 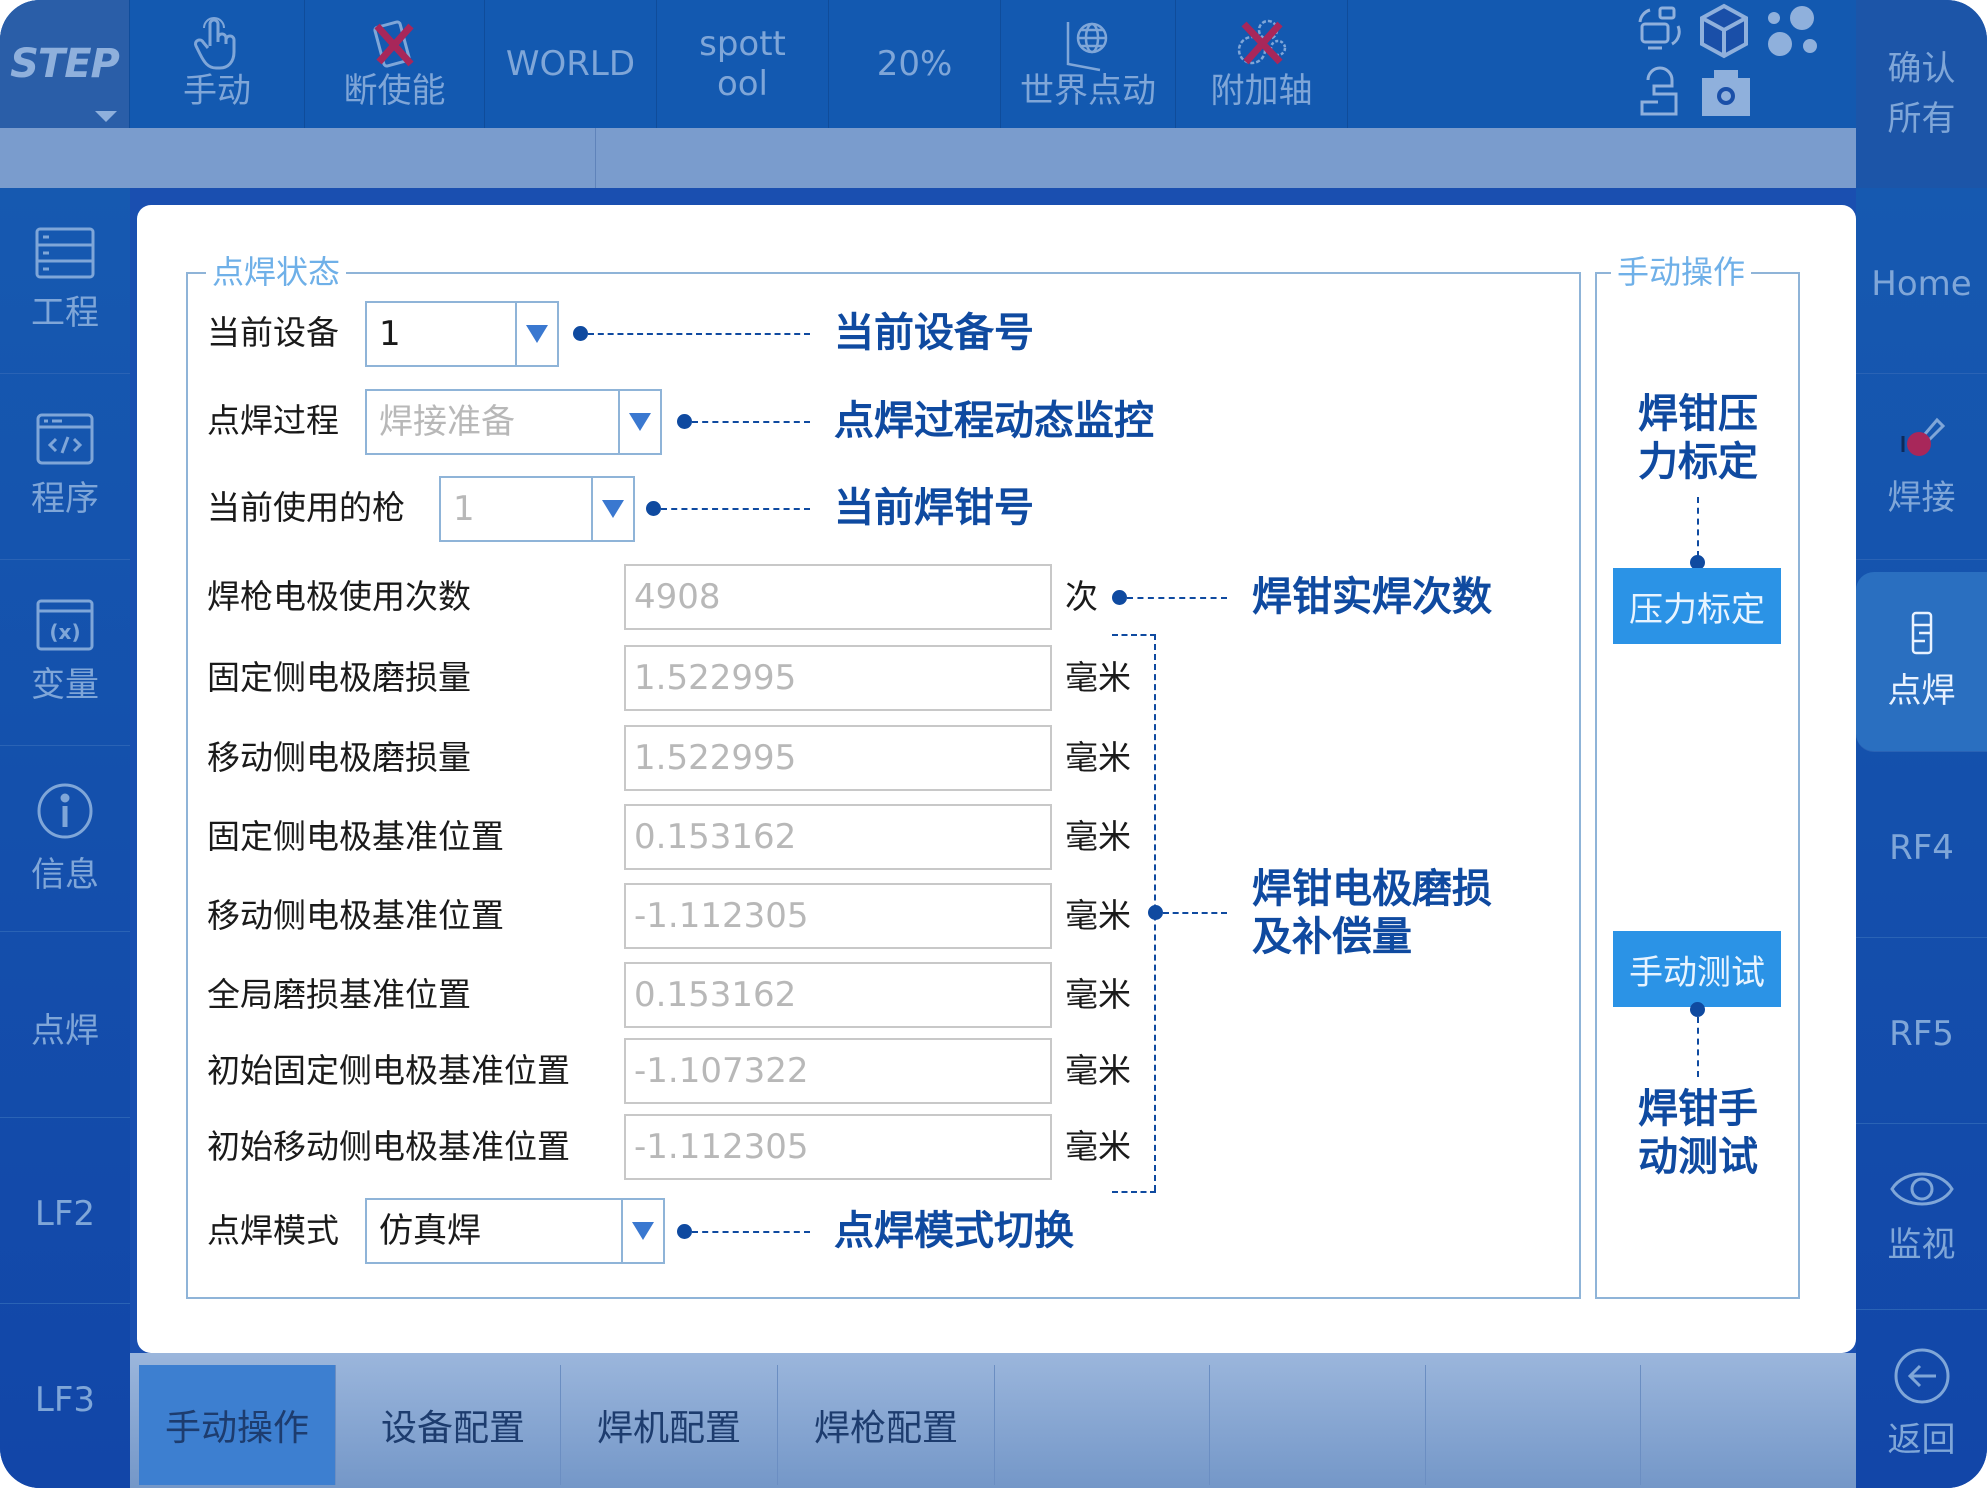 What do you see at coordinates (515, 1231) in the screenshot?
I see `weld-mode-select: 仿真焊` at bounding box center [515, 1231].